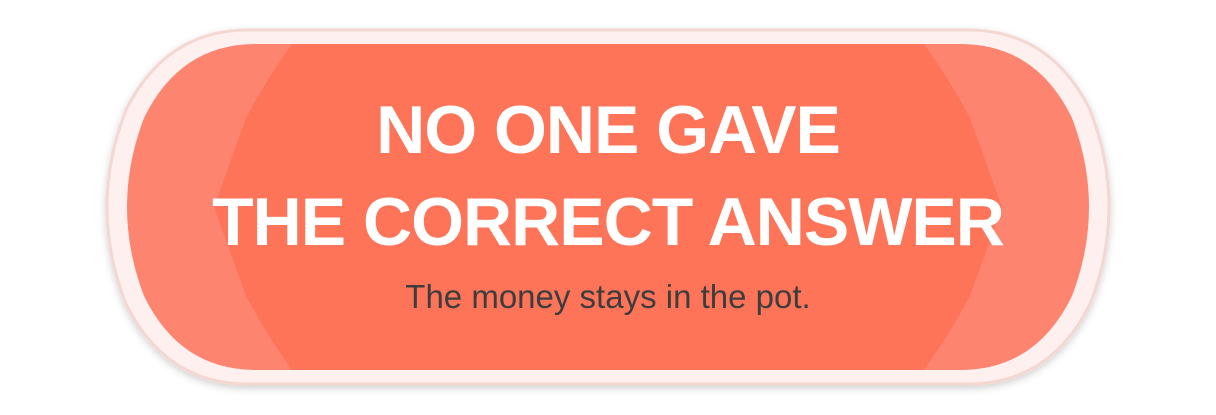 This screenshot has height=415, width=1216. What do you see at coordinates (608, 130) in the screenshot?
I see `headline-line-1: NO ONE GAVE` at bounding box center [608, 130].